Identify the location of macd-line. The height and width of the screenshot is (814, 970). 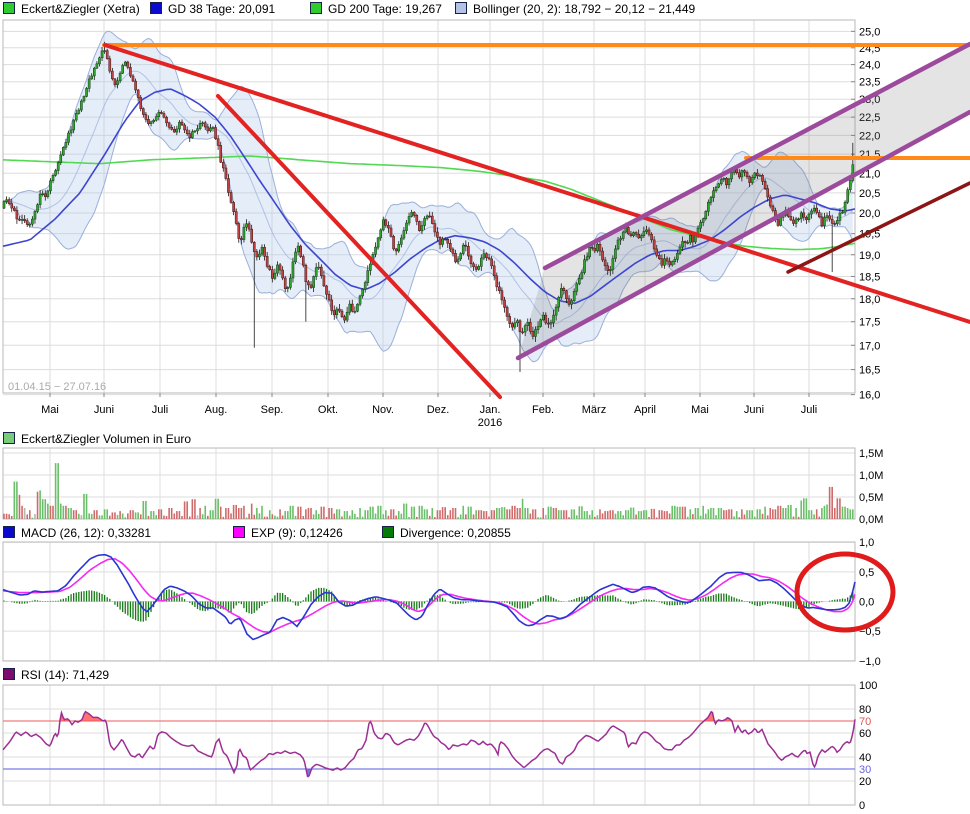
(429, 597).